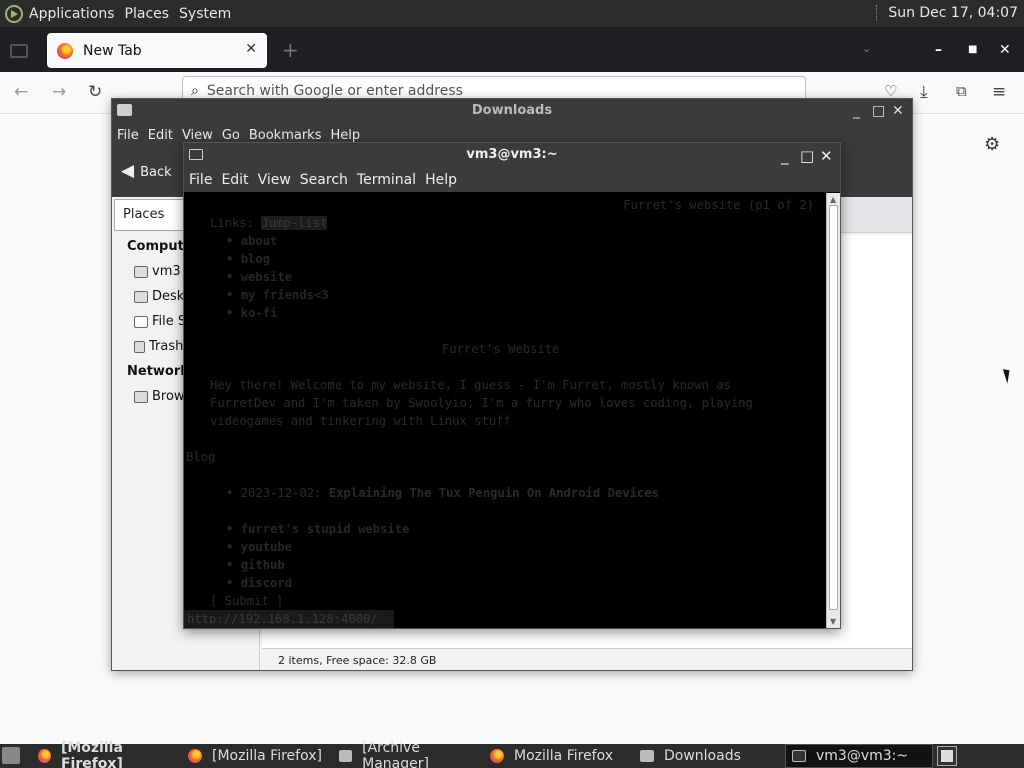  What do you see at coordinates (708, 756) in the screenshot?
I see `task-downloads: Downloads` at bounding box center [708, 756].